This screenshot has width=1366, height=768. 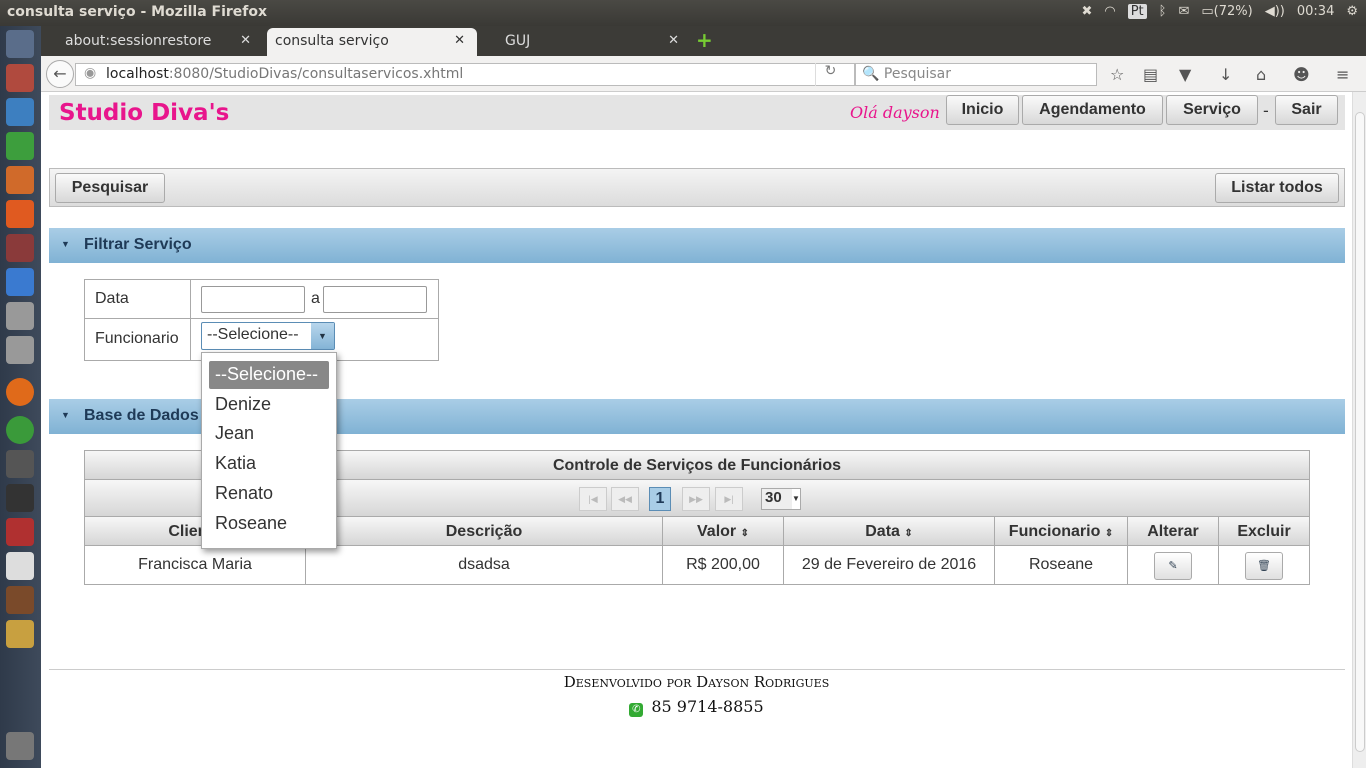 What do you see at coordinates (723, 531) in the screenshot?
I see `col-valor: Valor ⇕` at bounding box center [723, 531].